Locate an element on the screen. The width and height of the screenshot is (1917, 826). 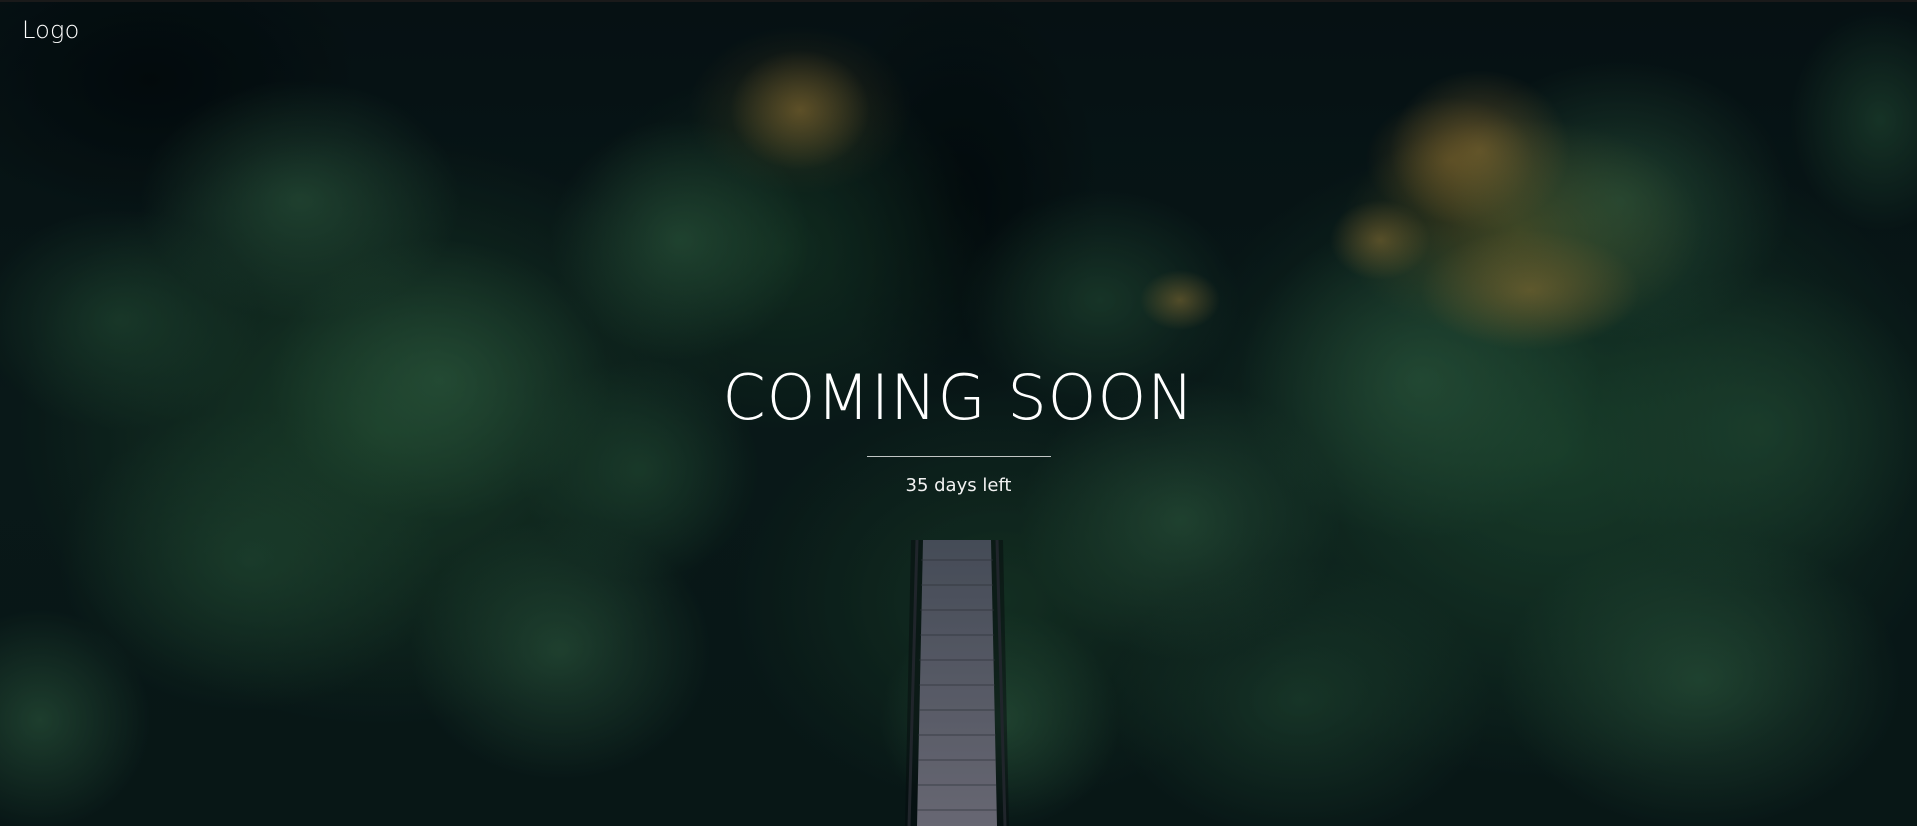
page-title: COMING SOON is located at coordinates (958, 397).